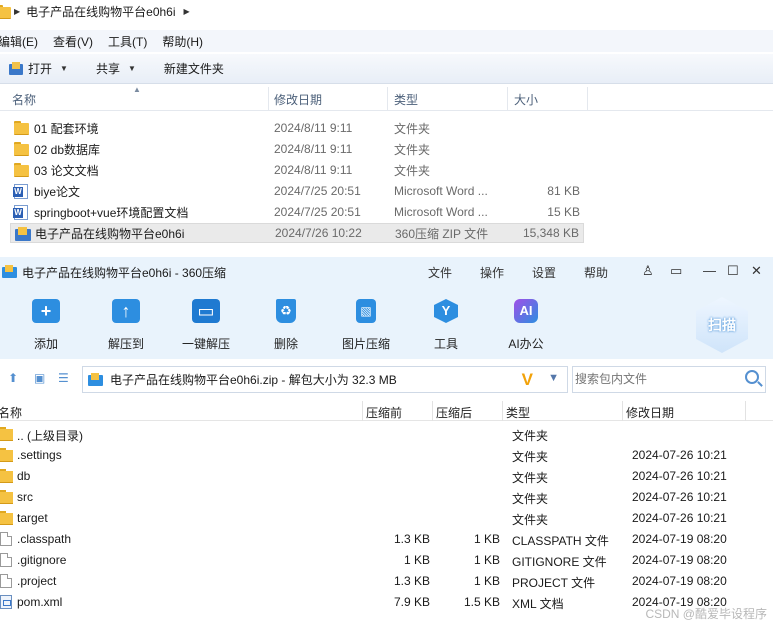 The height and width of the screenshot is (627, 773). I want to click on col-size: 大小, so click(526, 99).